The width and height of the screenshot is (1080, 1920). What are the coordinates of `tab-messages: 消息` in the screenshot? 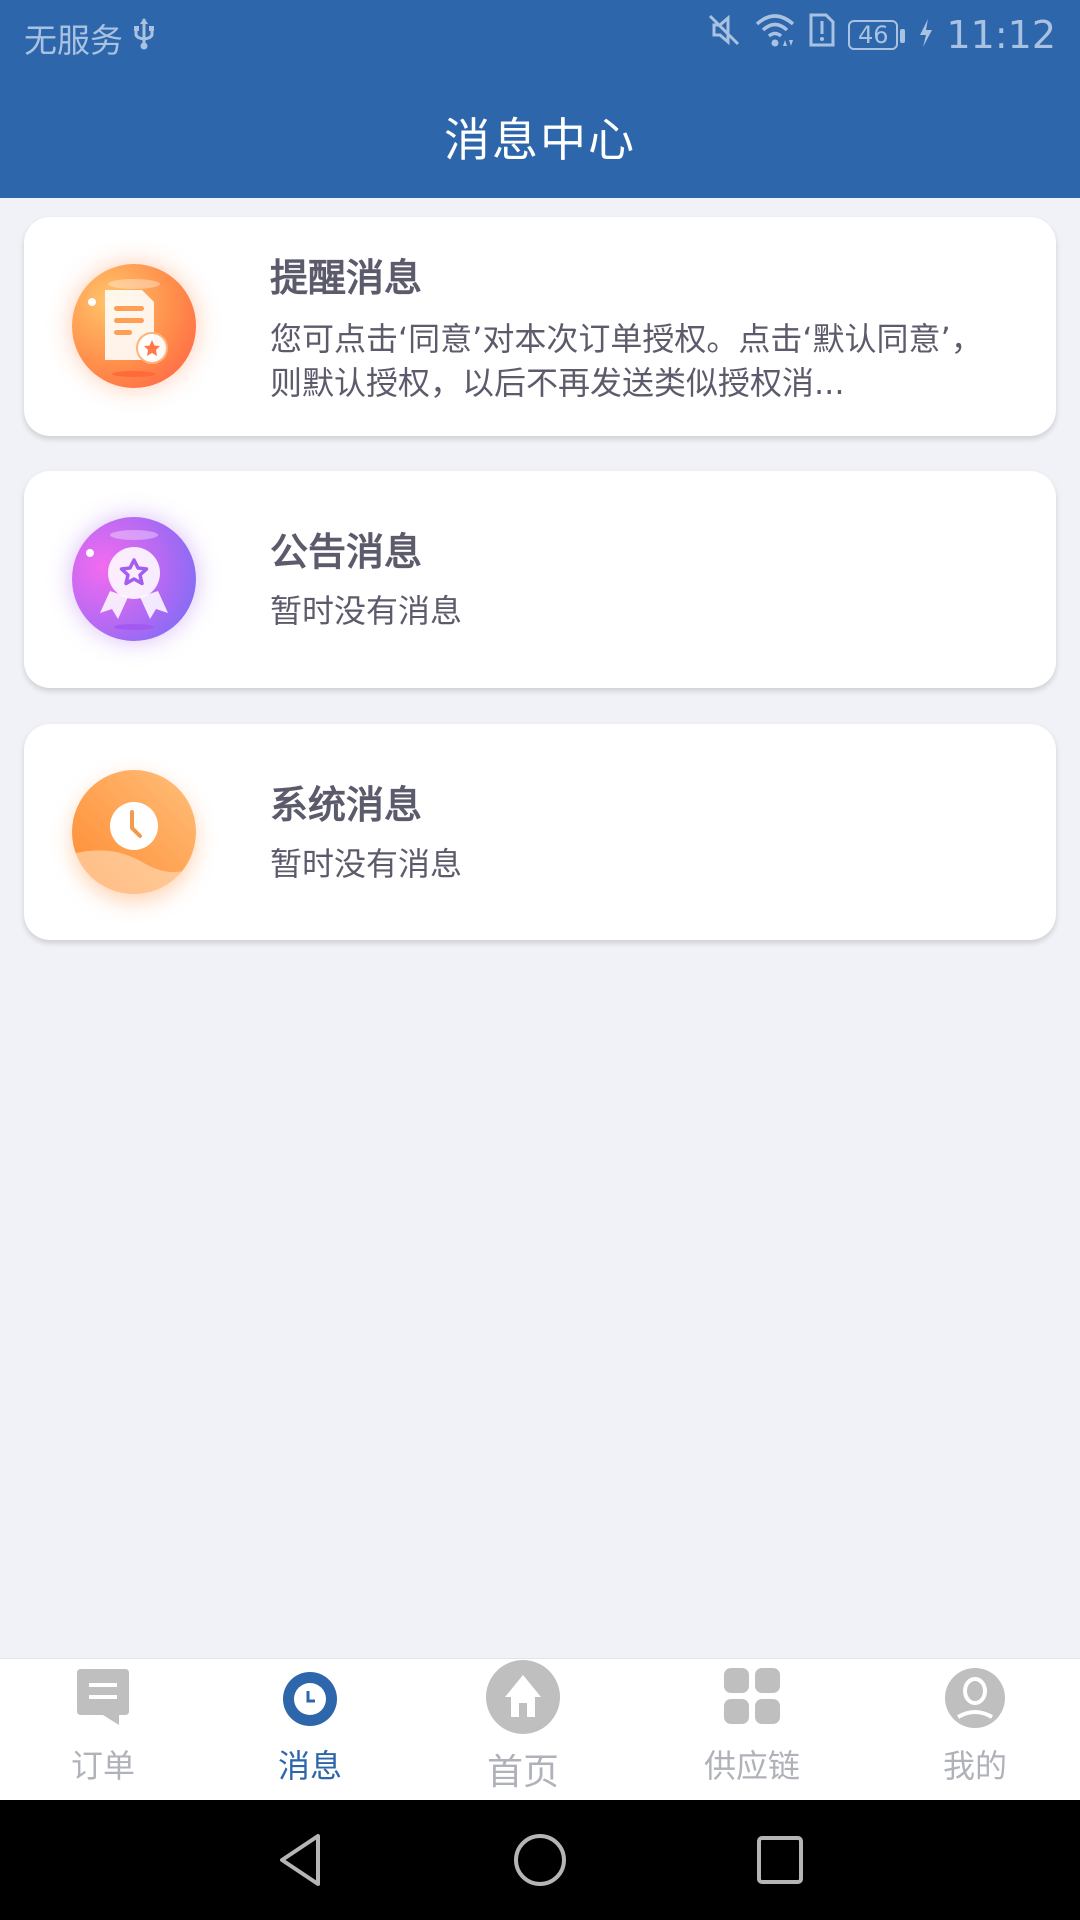 It's located at (310, 1730).